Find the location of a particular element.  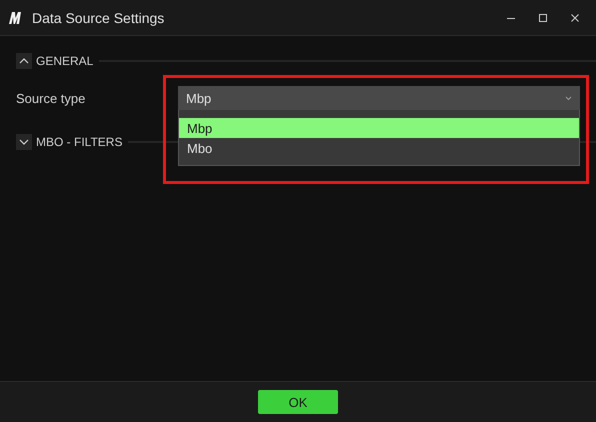

field-label: Source type is located at coordinates (51, 98).